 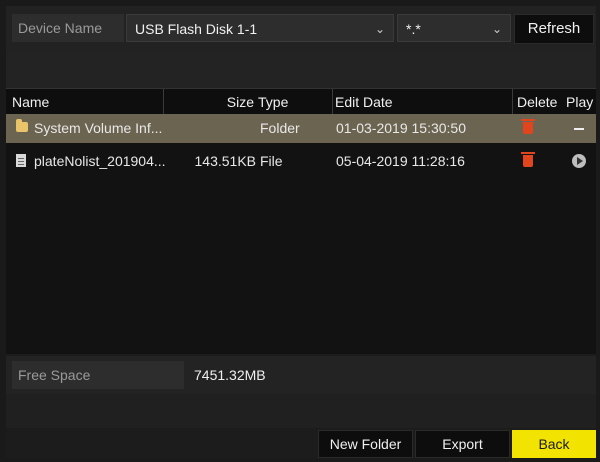 What do you see at coordinates (230, 375) in the screenshot?
I see `free-space-value: 7451.32MB` at bounding box center [230, 375].